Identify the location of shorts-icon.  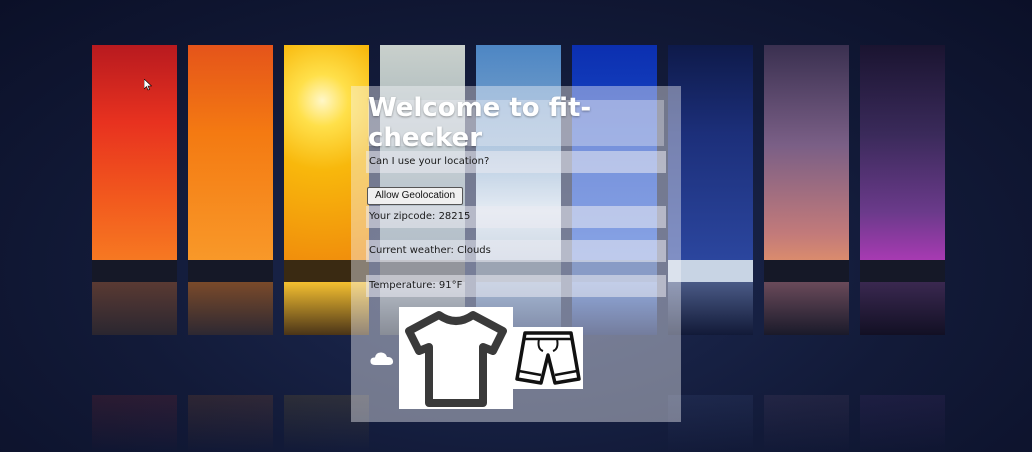
(548, 358).